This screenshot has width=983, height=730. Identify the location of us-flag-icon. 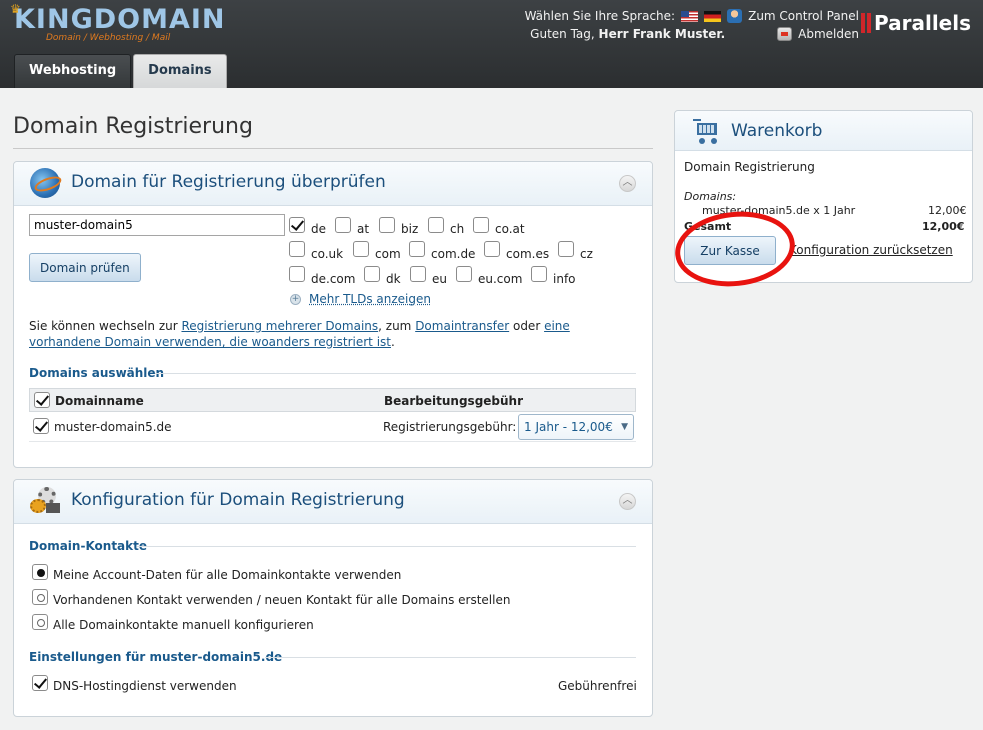
(690, 16).